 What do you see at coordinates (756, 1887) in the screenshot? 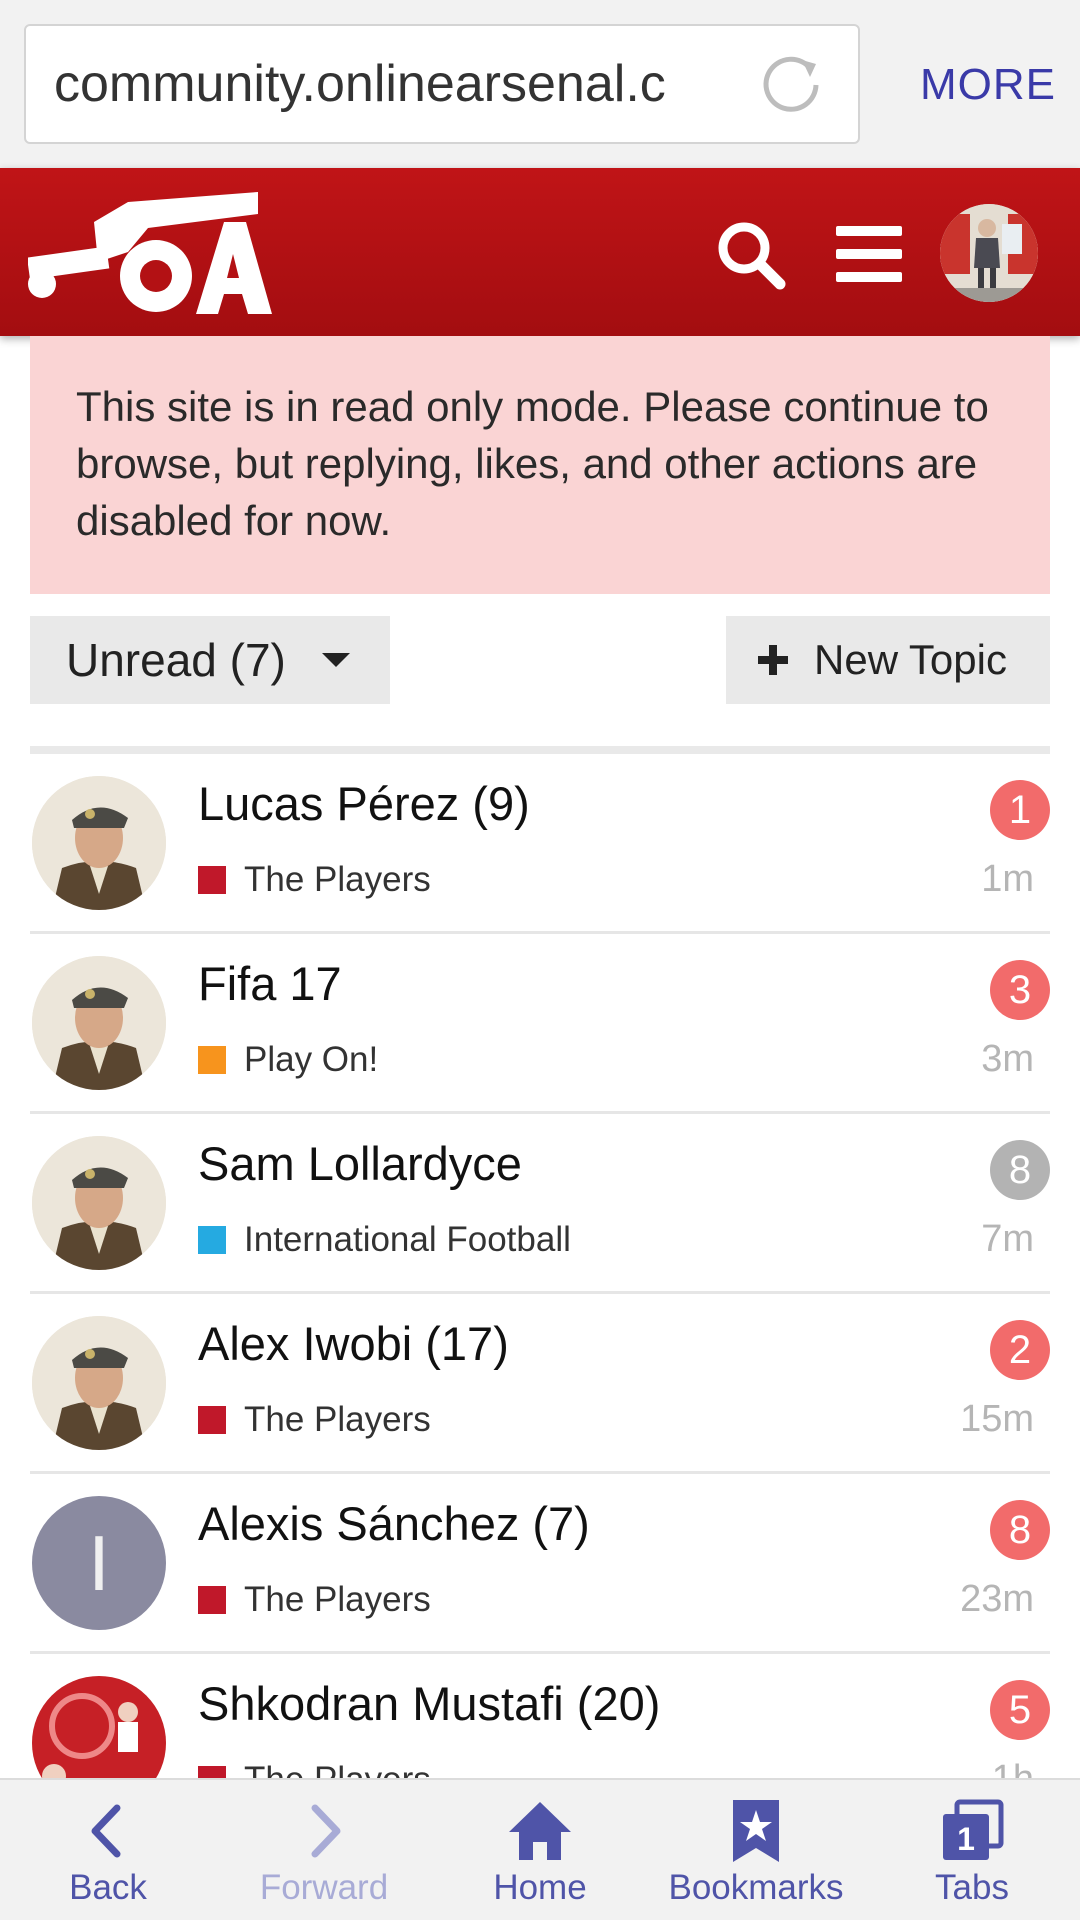
I see `bookmarks-label: Bookmarks` at bounding box center [756, 1887].